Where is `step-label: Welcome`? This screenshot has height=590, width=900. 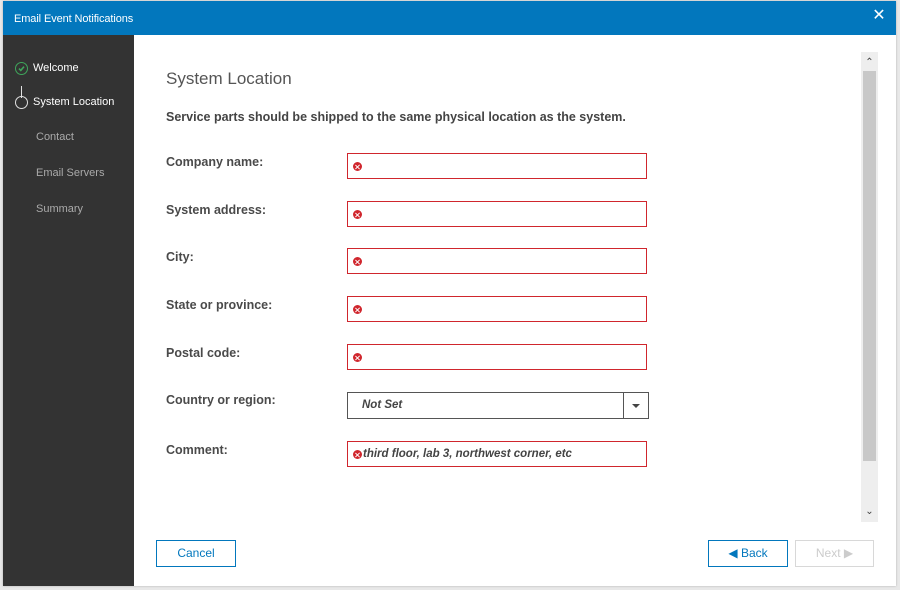
step-label: Welcome is located at coordinates (56, 68).